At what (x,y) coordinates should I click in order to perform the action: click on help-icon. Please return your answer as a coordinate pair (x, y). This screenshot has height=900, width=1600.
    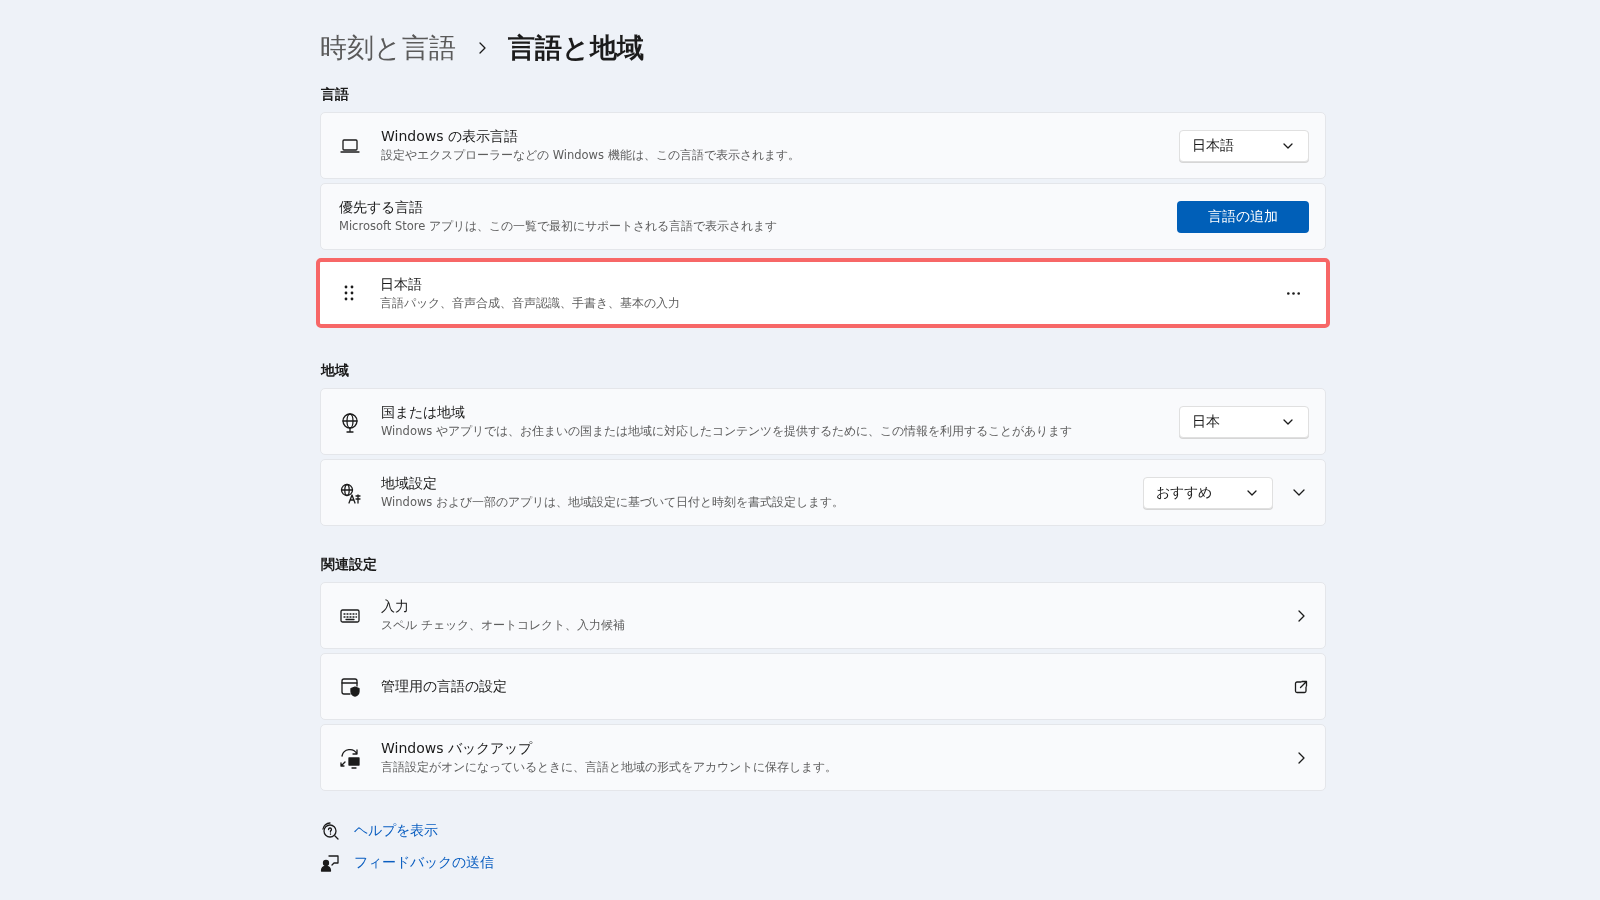
    Looking at the image, I should click on (330, 831).